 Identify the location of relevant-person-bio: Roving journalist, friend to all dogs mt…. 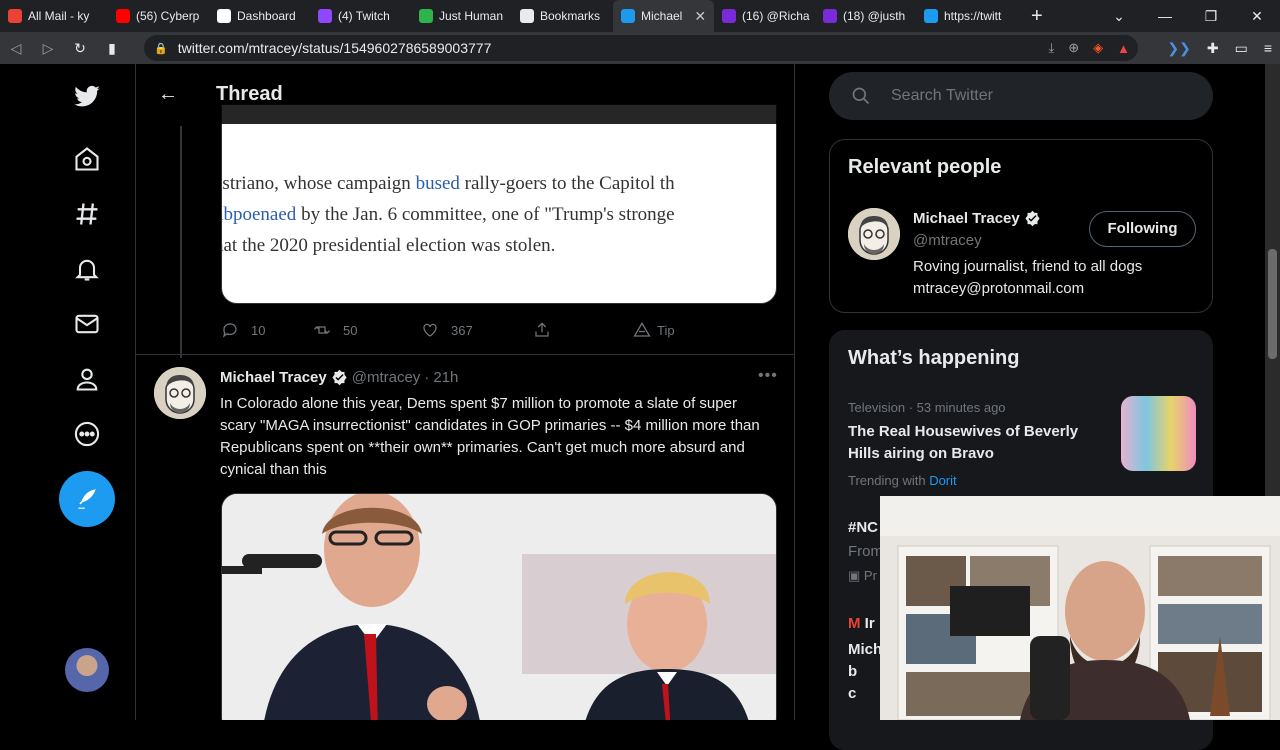
(1028, 277).